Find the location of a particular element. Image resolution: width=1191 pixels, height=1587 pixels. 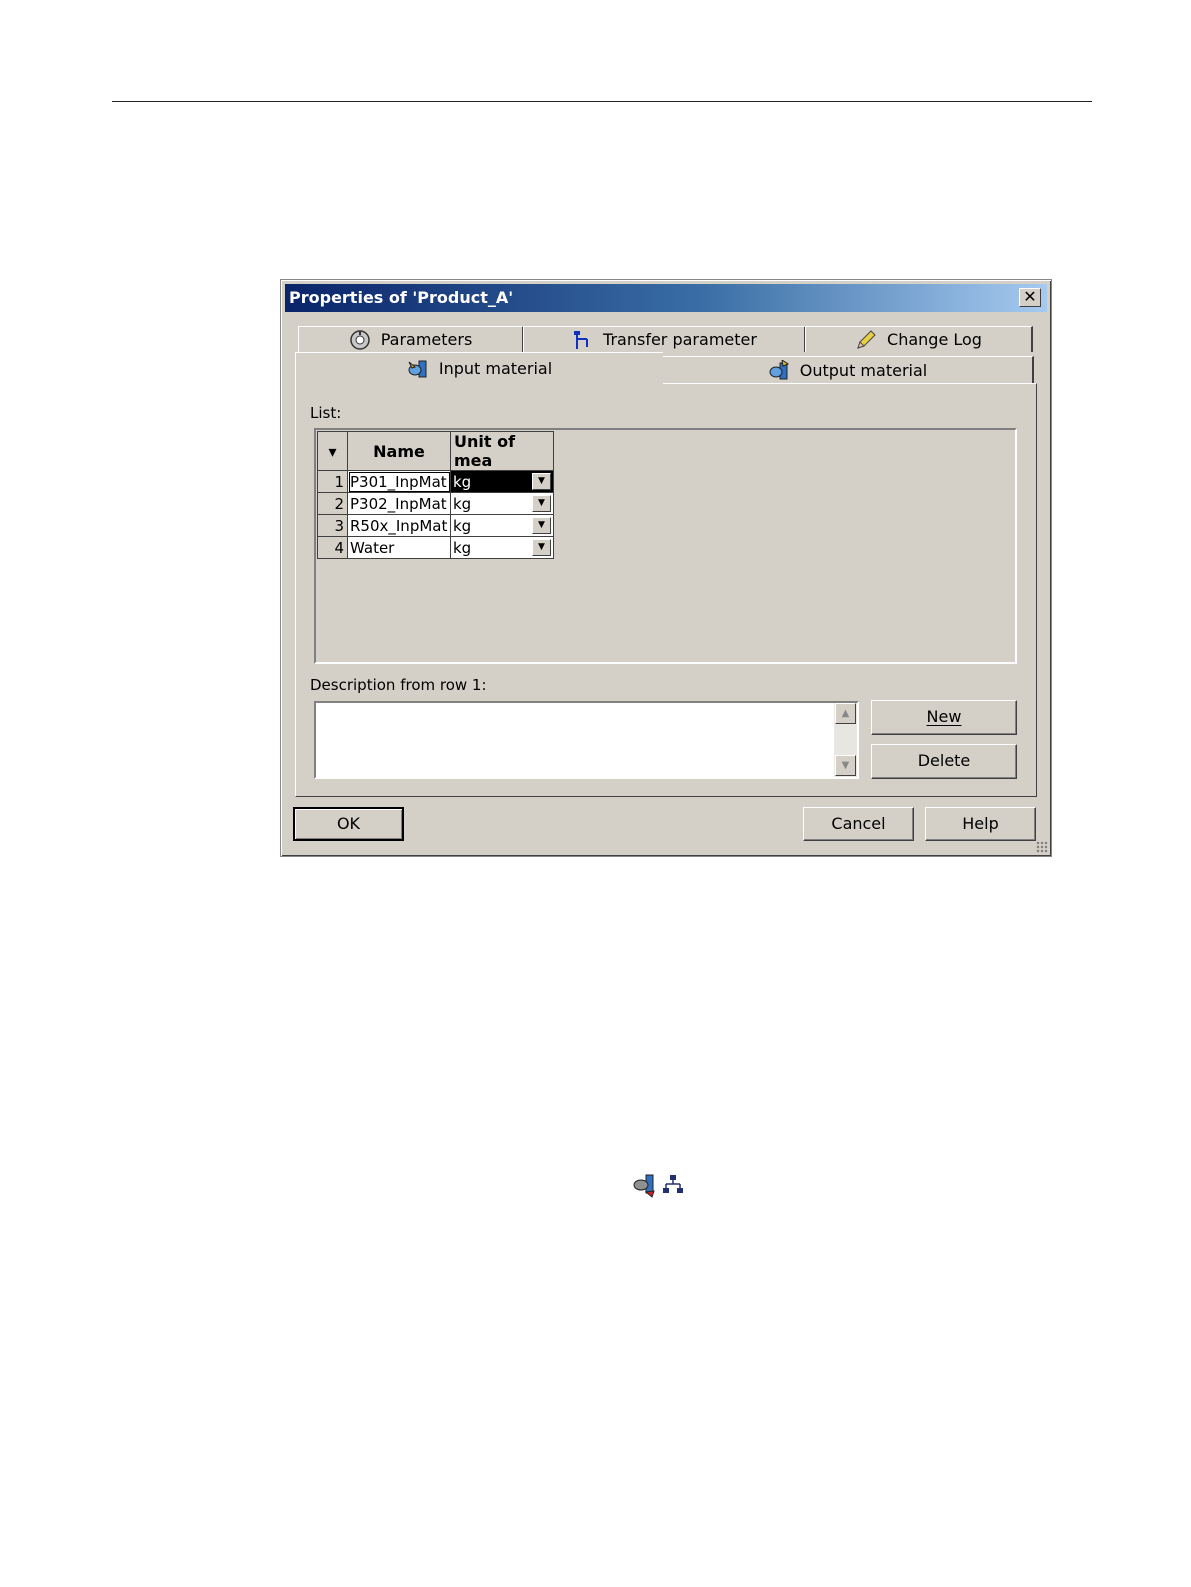

tab-parameters: Parameters is located at coordinates (411, 339).